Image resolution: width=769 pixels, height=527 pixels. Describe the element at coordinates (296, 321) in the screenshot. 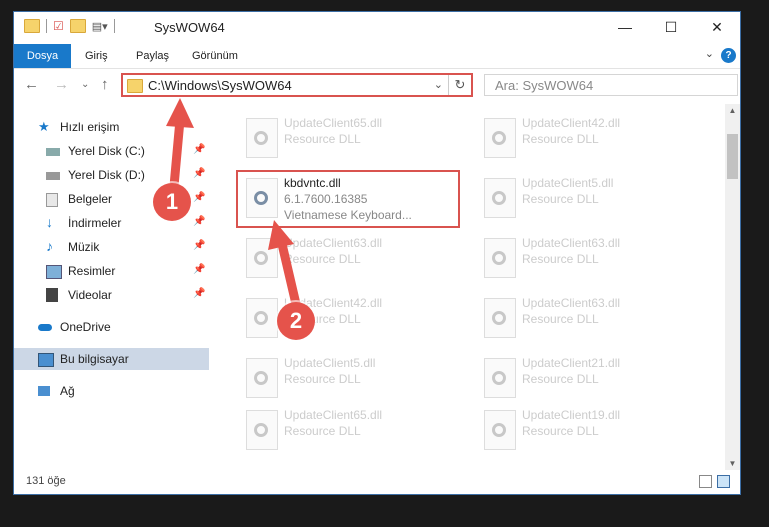

I see `step-badge-2: 2` at that location.